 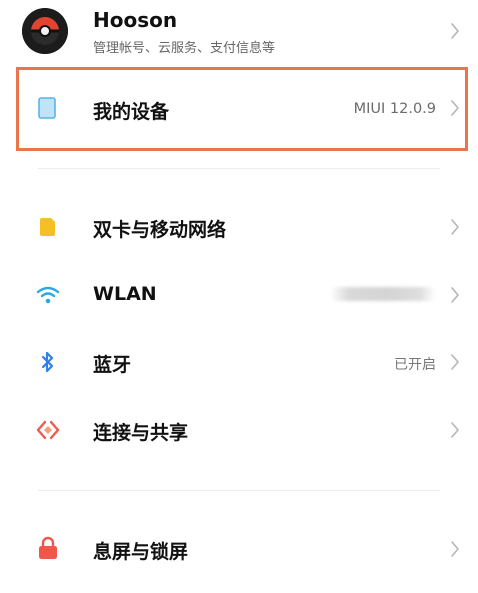 What do you see at coordinates (239, 31) in the screenshot?
I see `account-row: Hooson 管理帐号、云服务、支付信息等` at bounding box center [239, 31].